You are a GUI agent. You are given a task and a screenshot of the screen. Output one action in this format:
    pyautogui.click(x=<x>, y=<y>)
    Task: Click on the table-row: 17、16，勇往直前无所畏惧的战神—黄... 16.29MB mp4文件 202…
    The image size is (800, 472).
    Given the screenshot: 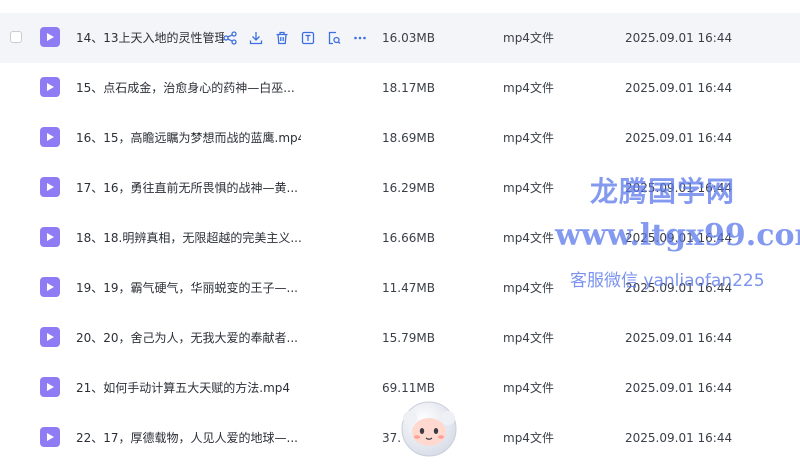 What is the action you would take?
    pyautogui.click(x=400, y=188)
    